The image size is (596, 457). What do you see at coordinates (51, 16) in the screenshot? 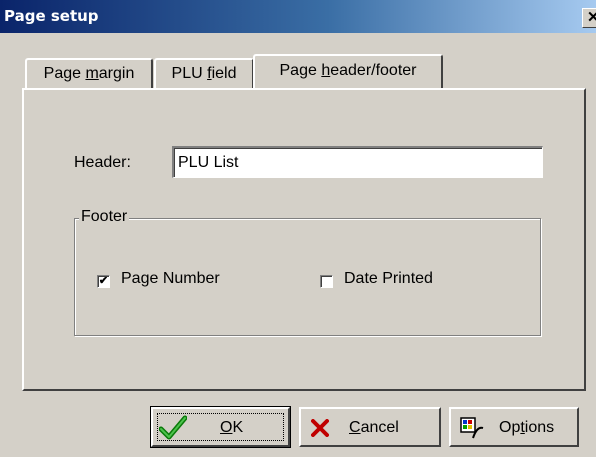
I see `window-title: Page setup` at bounding box center [51, 16].